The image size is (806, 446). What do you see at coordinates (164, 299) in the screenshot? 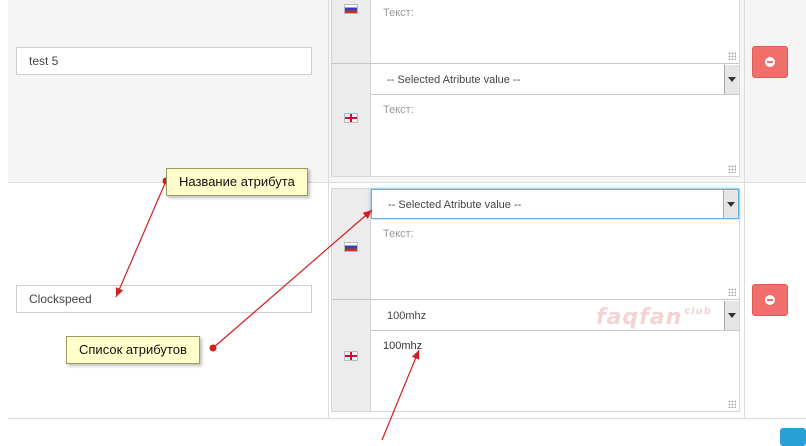
I see `attribute-name-input: Clockspeed` at bounding box center [164, 299].